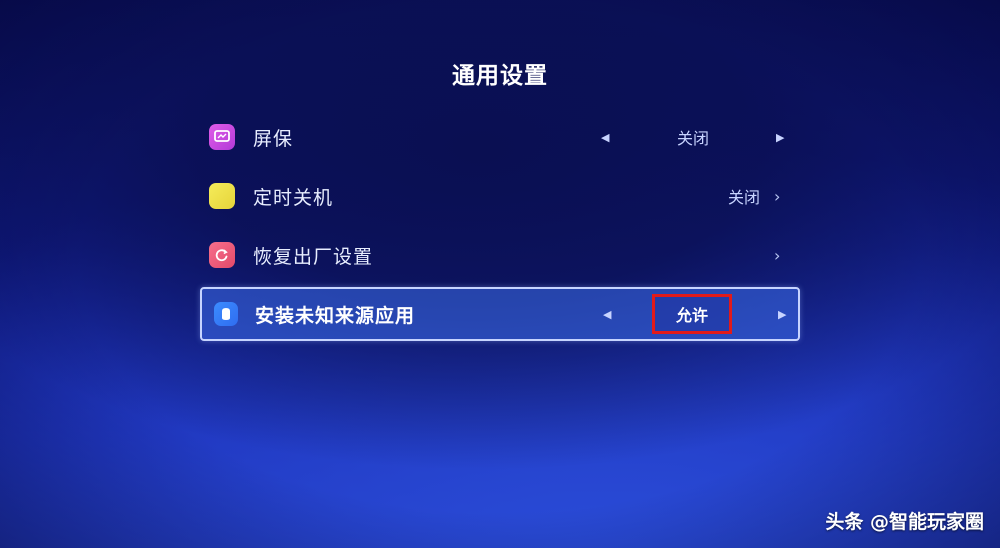  I want to click on highlighted-value-box: 允许, so click(692, 314).